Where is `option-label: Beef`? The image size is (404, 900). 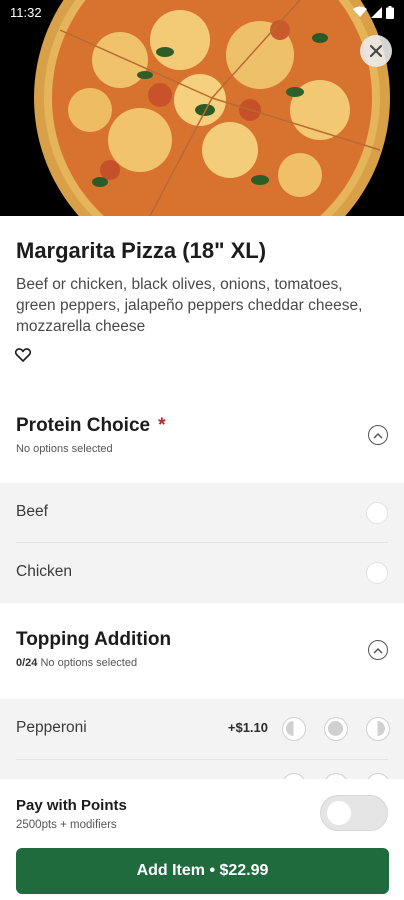
option-label: Beef is located at coordinates (32, 511).